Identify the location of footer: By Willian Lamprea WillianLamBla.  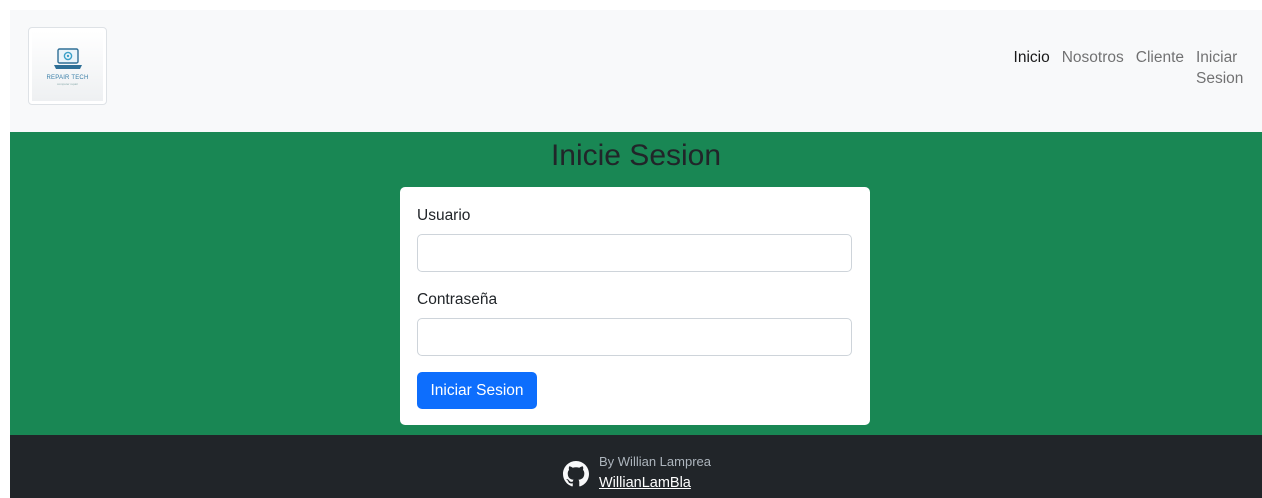
(636, 466).